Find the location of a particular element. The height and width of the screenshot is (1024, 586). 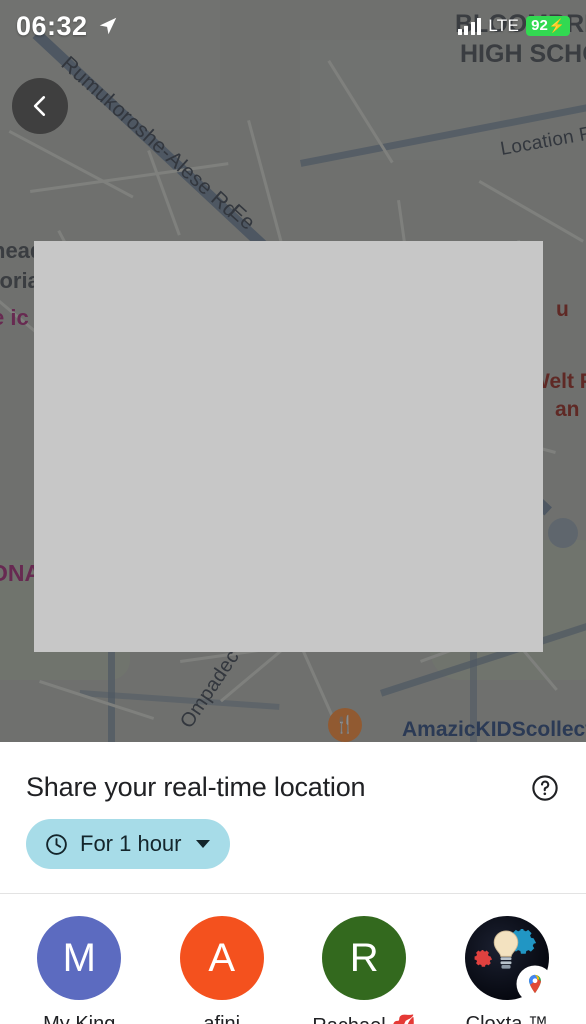

status-time: 06:32 is located at coordinates (52, 25).